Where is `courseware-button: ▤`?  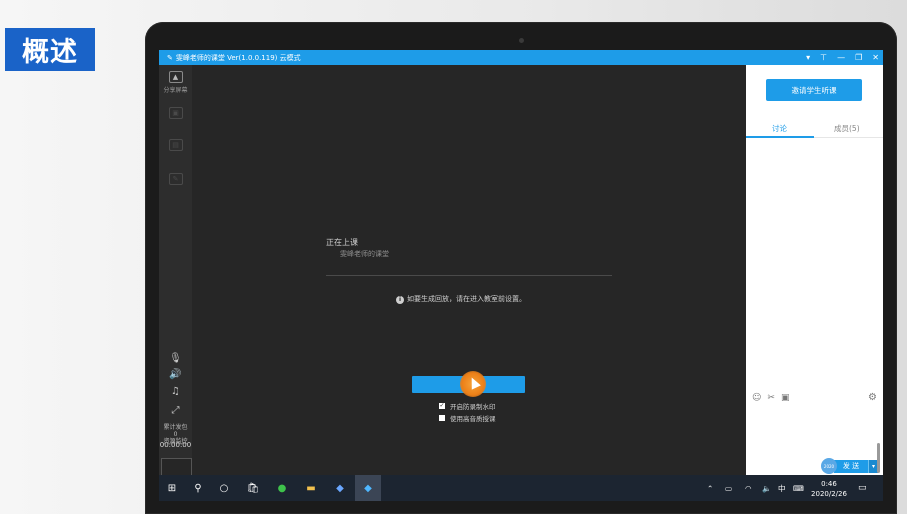
courseware-button: ▤ is located at coordinates (175, 146).